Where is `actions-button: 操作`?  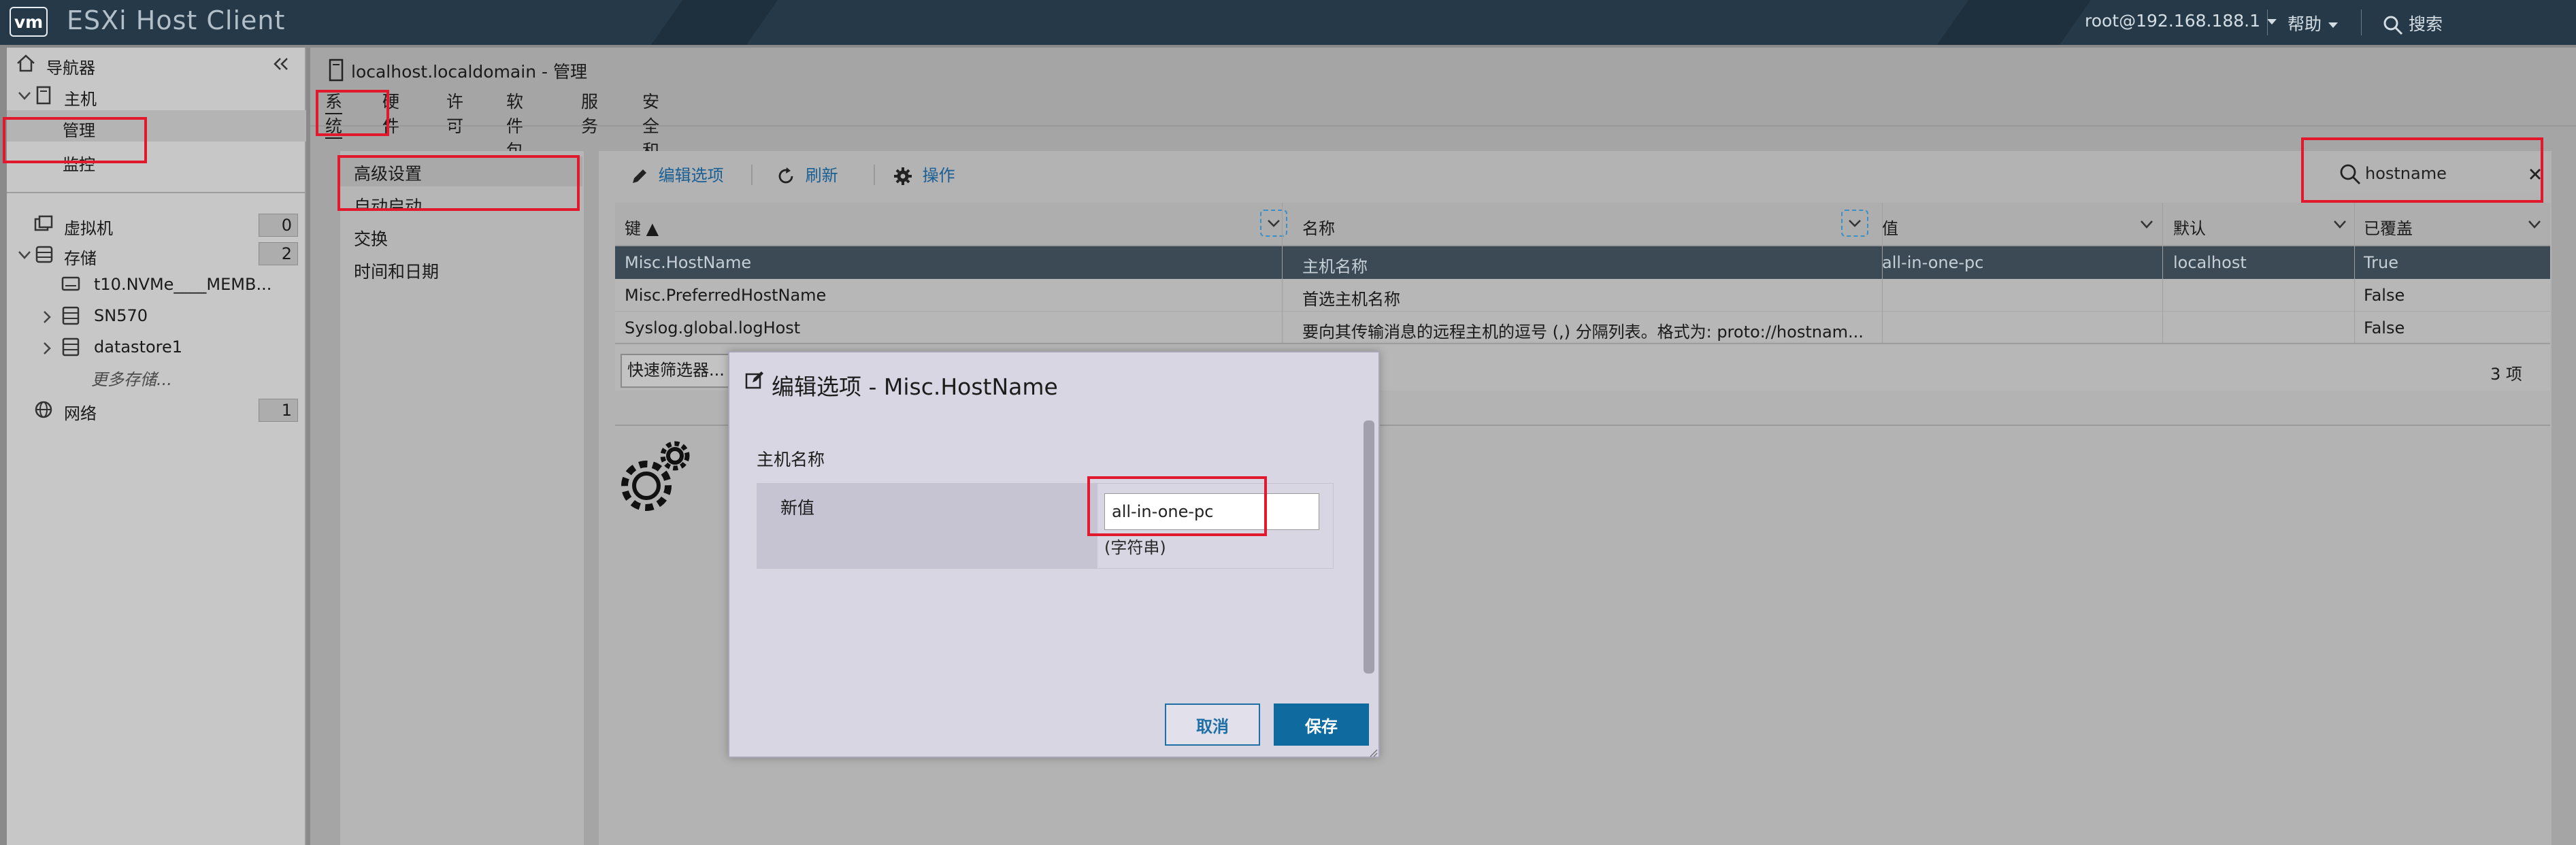 actions-button: 操作 is located at coordinates (924, 174).